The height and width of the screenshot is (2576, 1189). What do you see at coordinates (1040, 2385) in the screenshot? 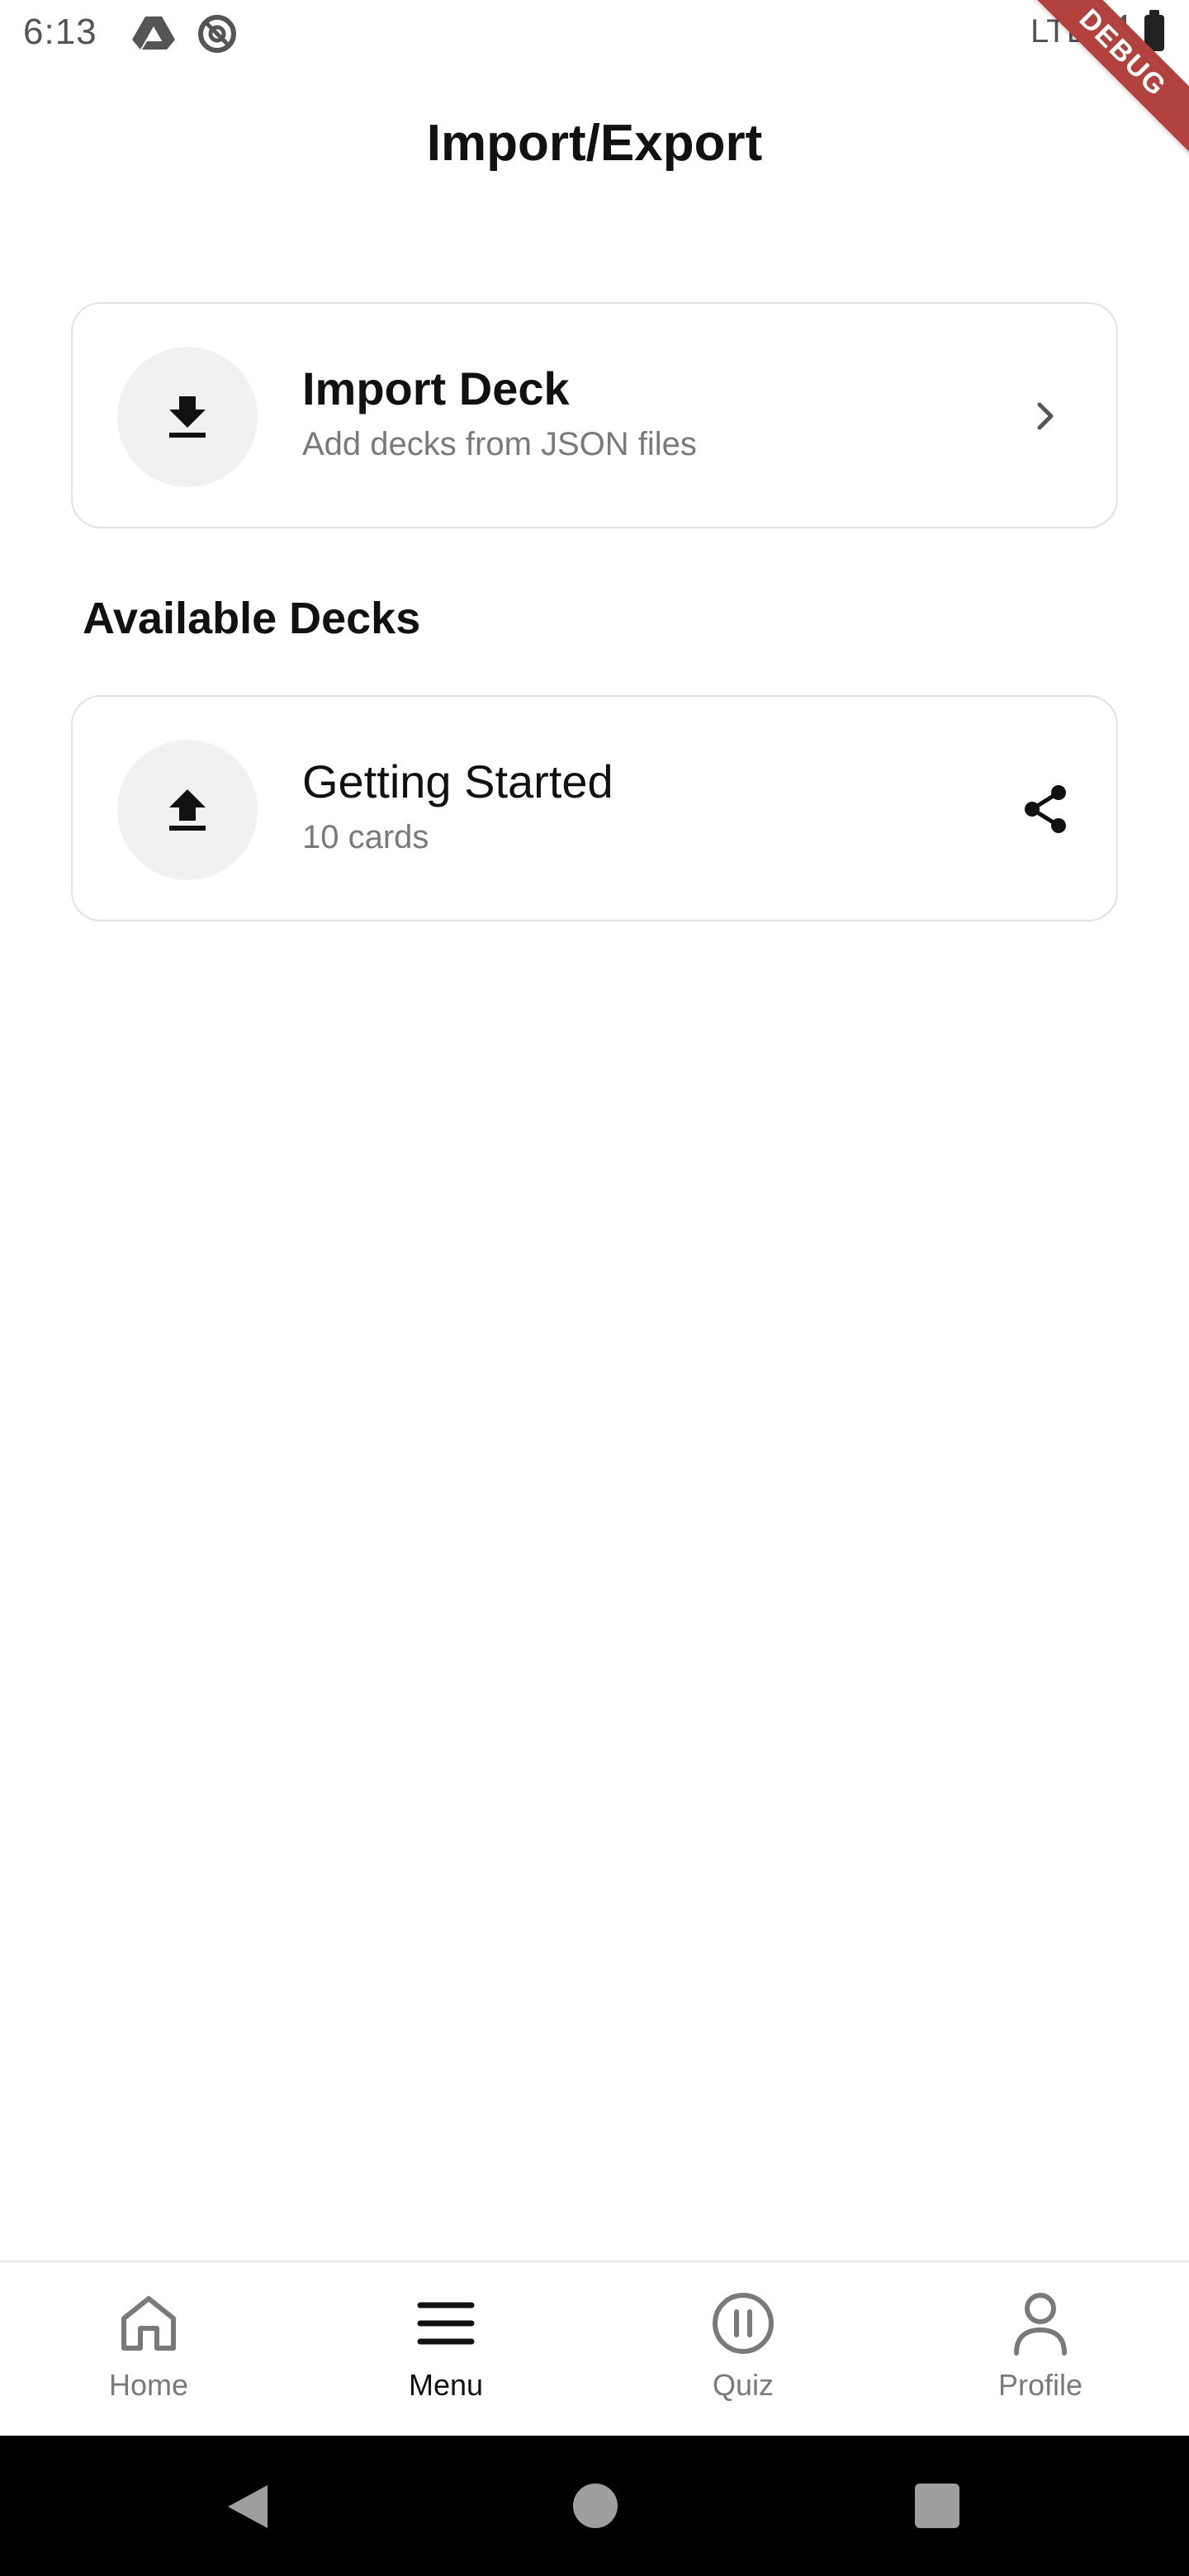
I see `nav-label-profile: Profile` at bounding box center [1040, 2385].